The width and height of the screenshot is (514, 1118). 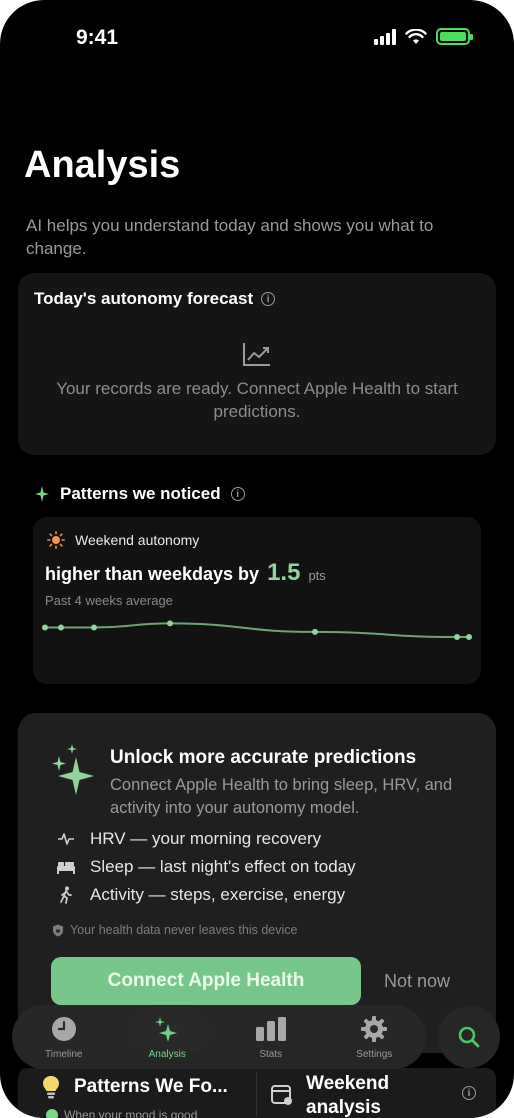 What do you see at coordinates (223, 866) in the screenshot?
I see `feature-label: Sleep — last night's effect on today` at bounding box center [223, 866].